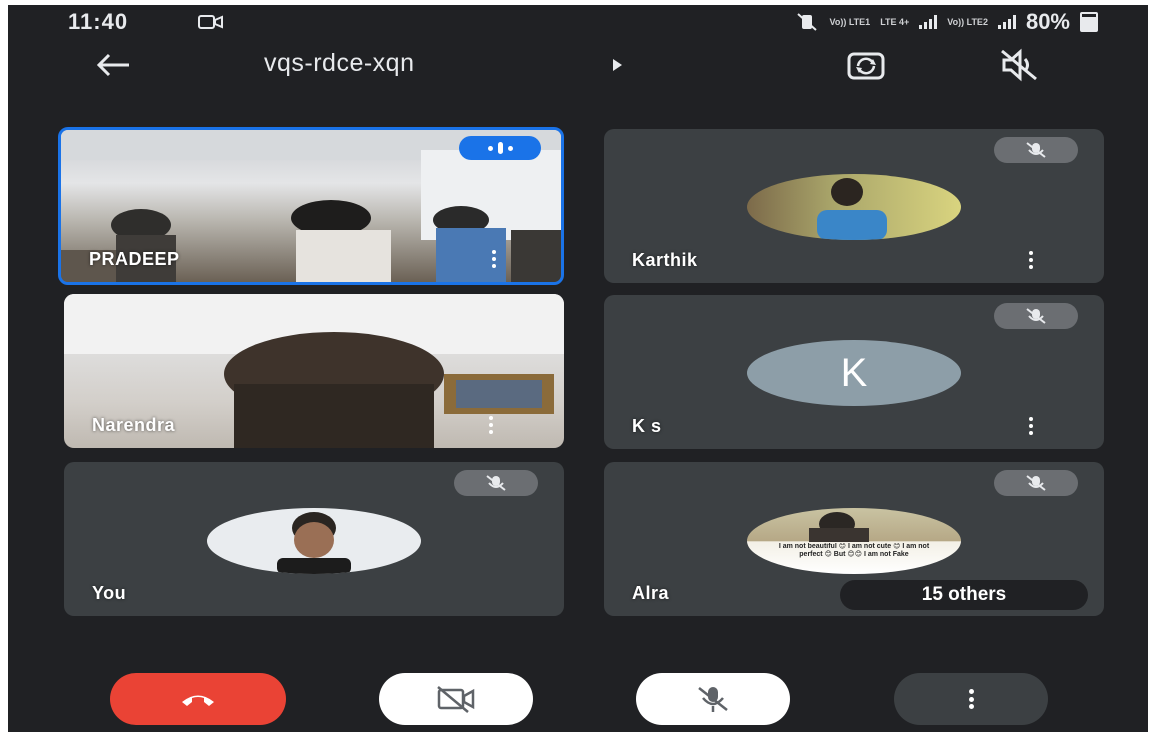 This screenshot has height=737, width=1157. Describe the element at coordinates (1089, 22) in the screenshot. I see `battery-icon` at that location.